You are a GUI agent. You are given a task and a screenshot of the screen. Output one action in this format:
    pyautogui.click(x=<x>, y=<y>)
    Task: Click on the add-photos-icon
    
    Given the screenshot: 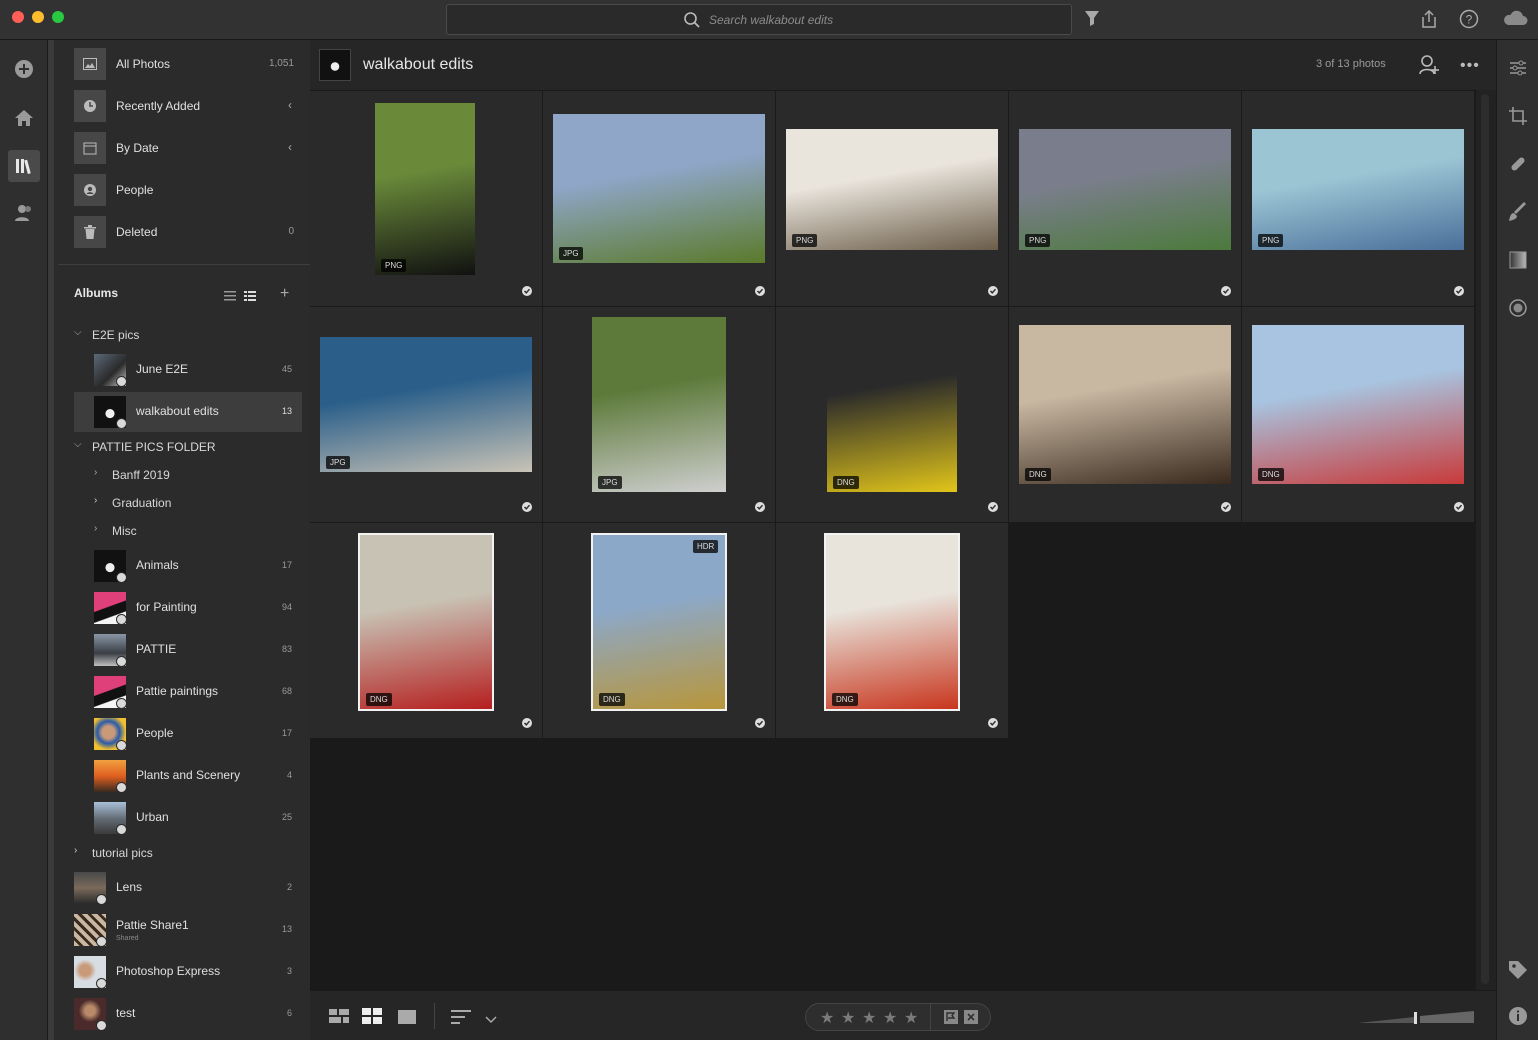 What is the action you would take?
    pyautogui.click(x=24, y=69)
    